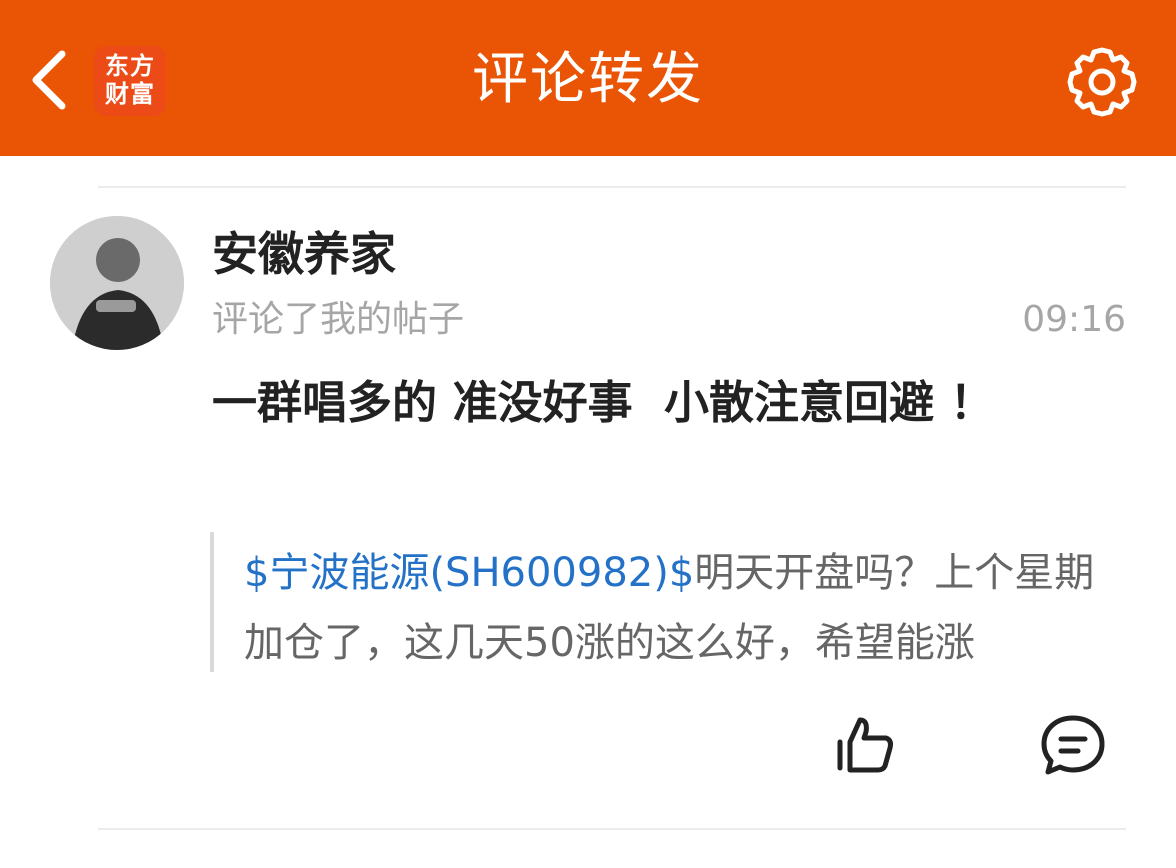 The height and width of the screenshot is (868, 1176). What do you see at coordinates (130, 94) in the screenshot?
I see `logo-text-line2: 财富` at bounding box center [130, 94].